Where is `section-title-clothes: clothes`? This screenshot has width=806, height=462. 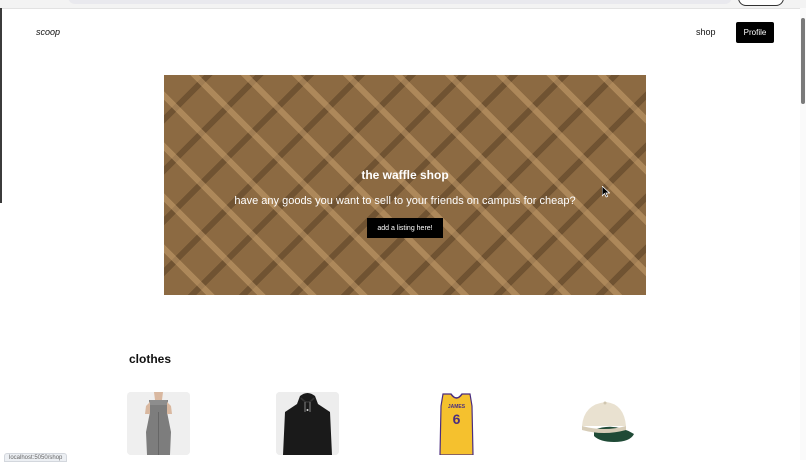 section-title-clothes: clothes is located at coordinates (150, 359).